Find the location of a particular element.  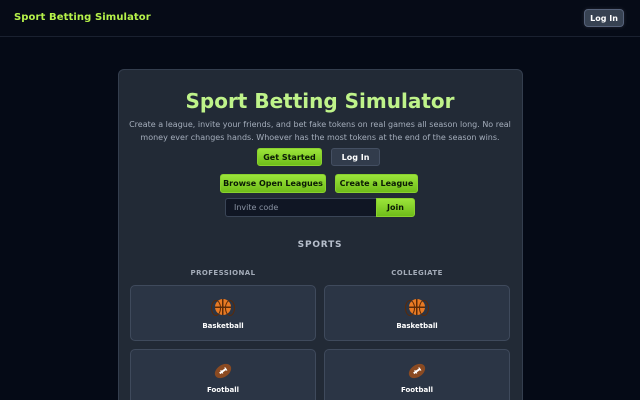

professional-column-heading: PROFESSIONAL is located at coordinates (223, 273).